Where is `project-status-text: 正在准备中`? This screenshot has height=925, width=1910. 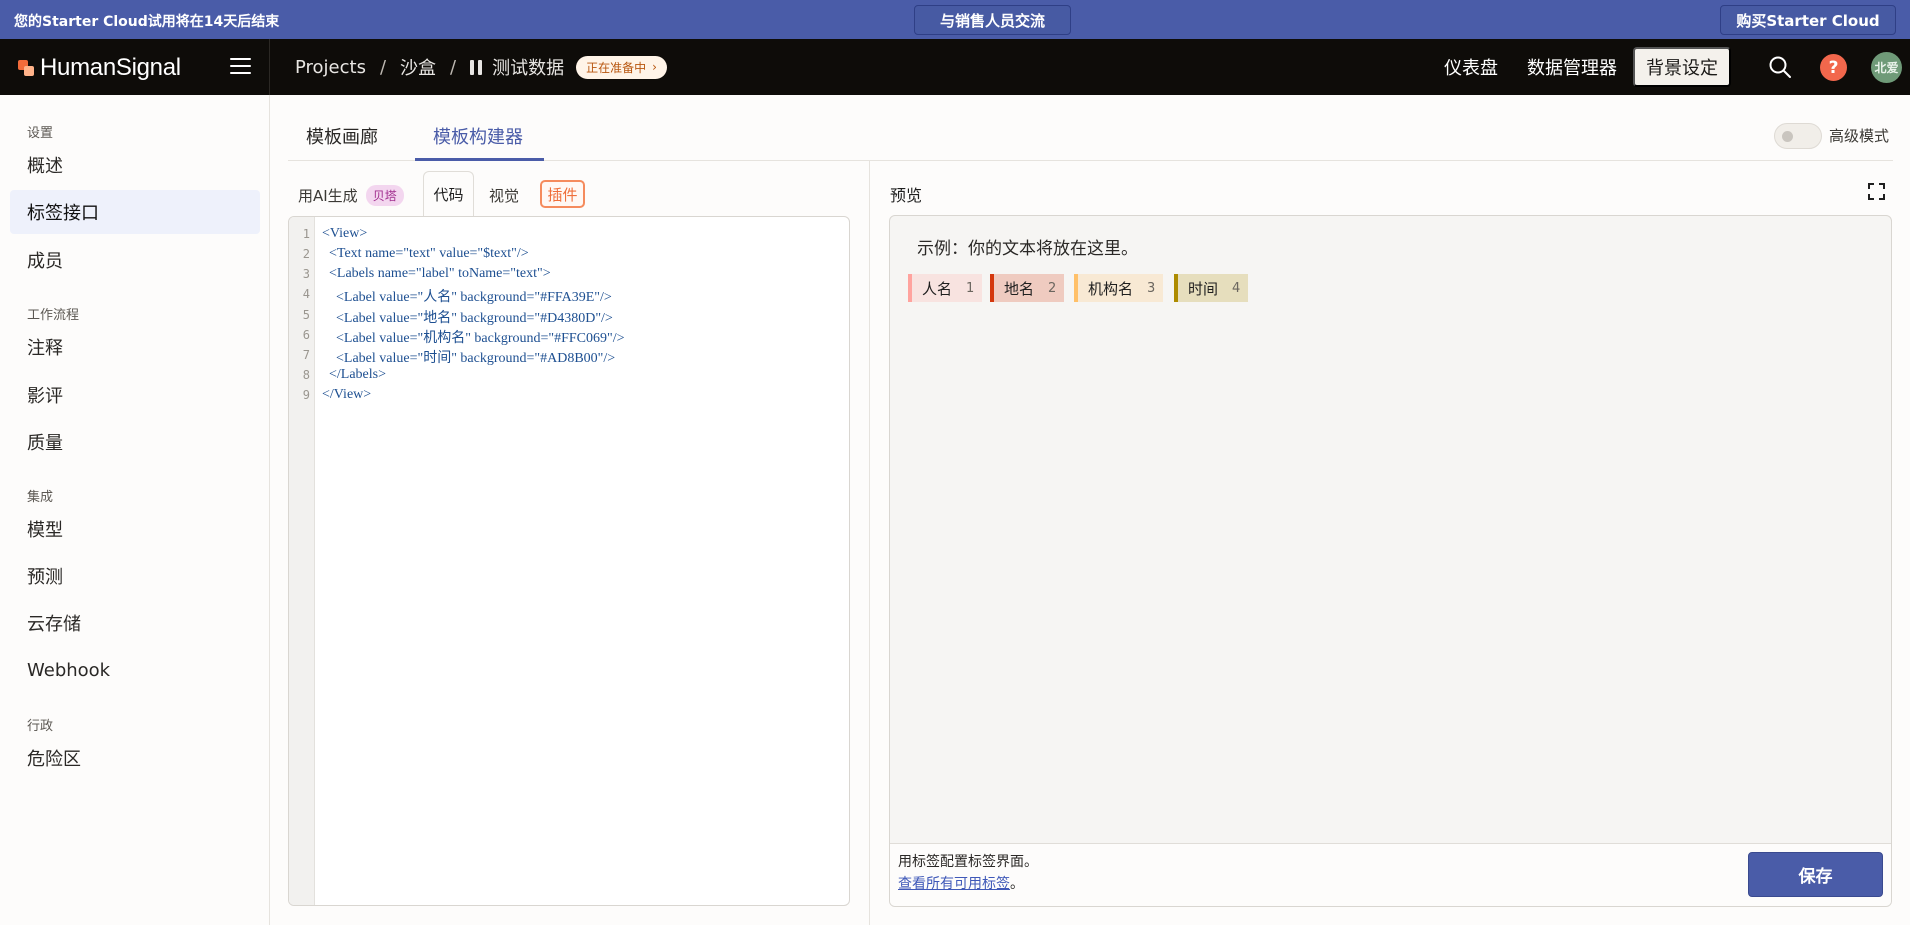 project-status-text: 正在准备中 is located at coordinates (616, 67).